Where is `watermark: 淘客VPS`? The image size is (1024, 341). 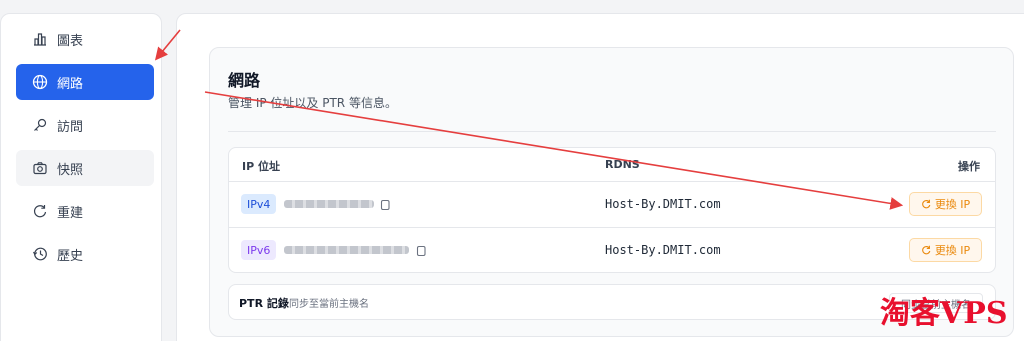 watermark: 淘客VPS is located at coordinates (944, 313).